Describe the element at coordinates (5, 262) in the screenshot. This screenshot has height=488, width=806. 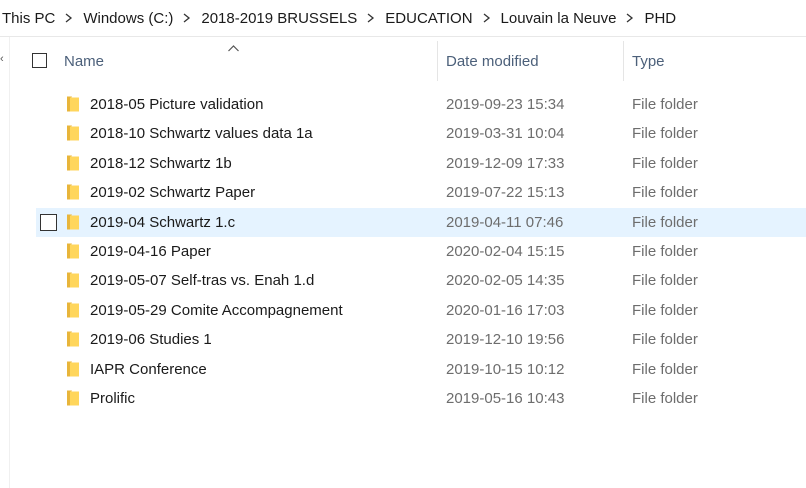
I see `navigation-pane-edge: ‹` at that location.